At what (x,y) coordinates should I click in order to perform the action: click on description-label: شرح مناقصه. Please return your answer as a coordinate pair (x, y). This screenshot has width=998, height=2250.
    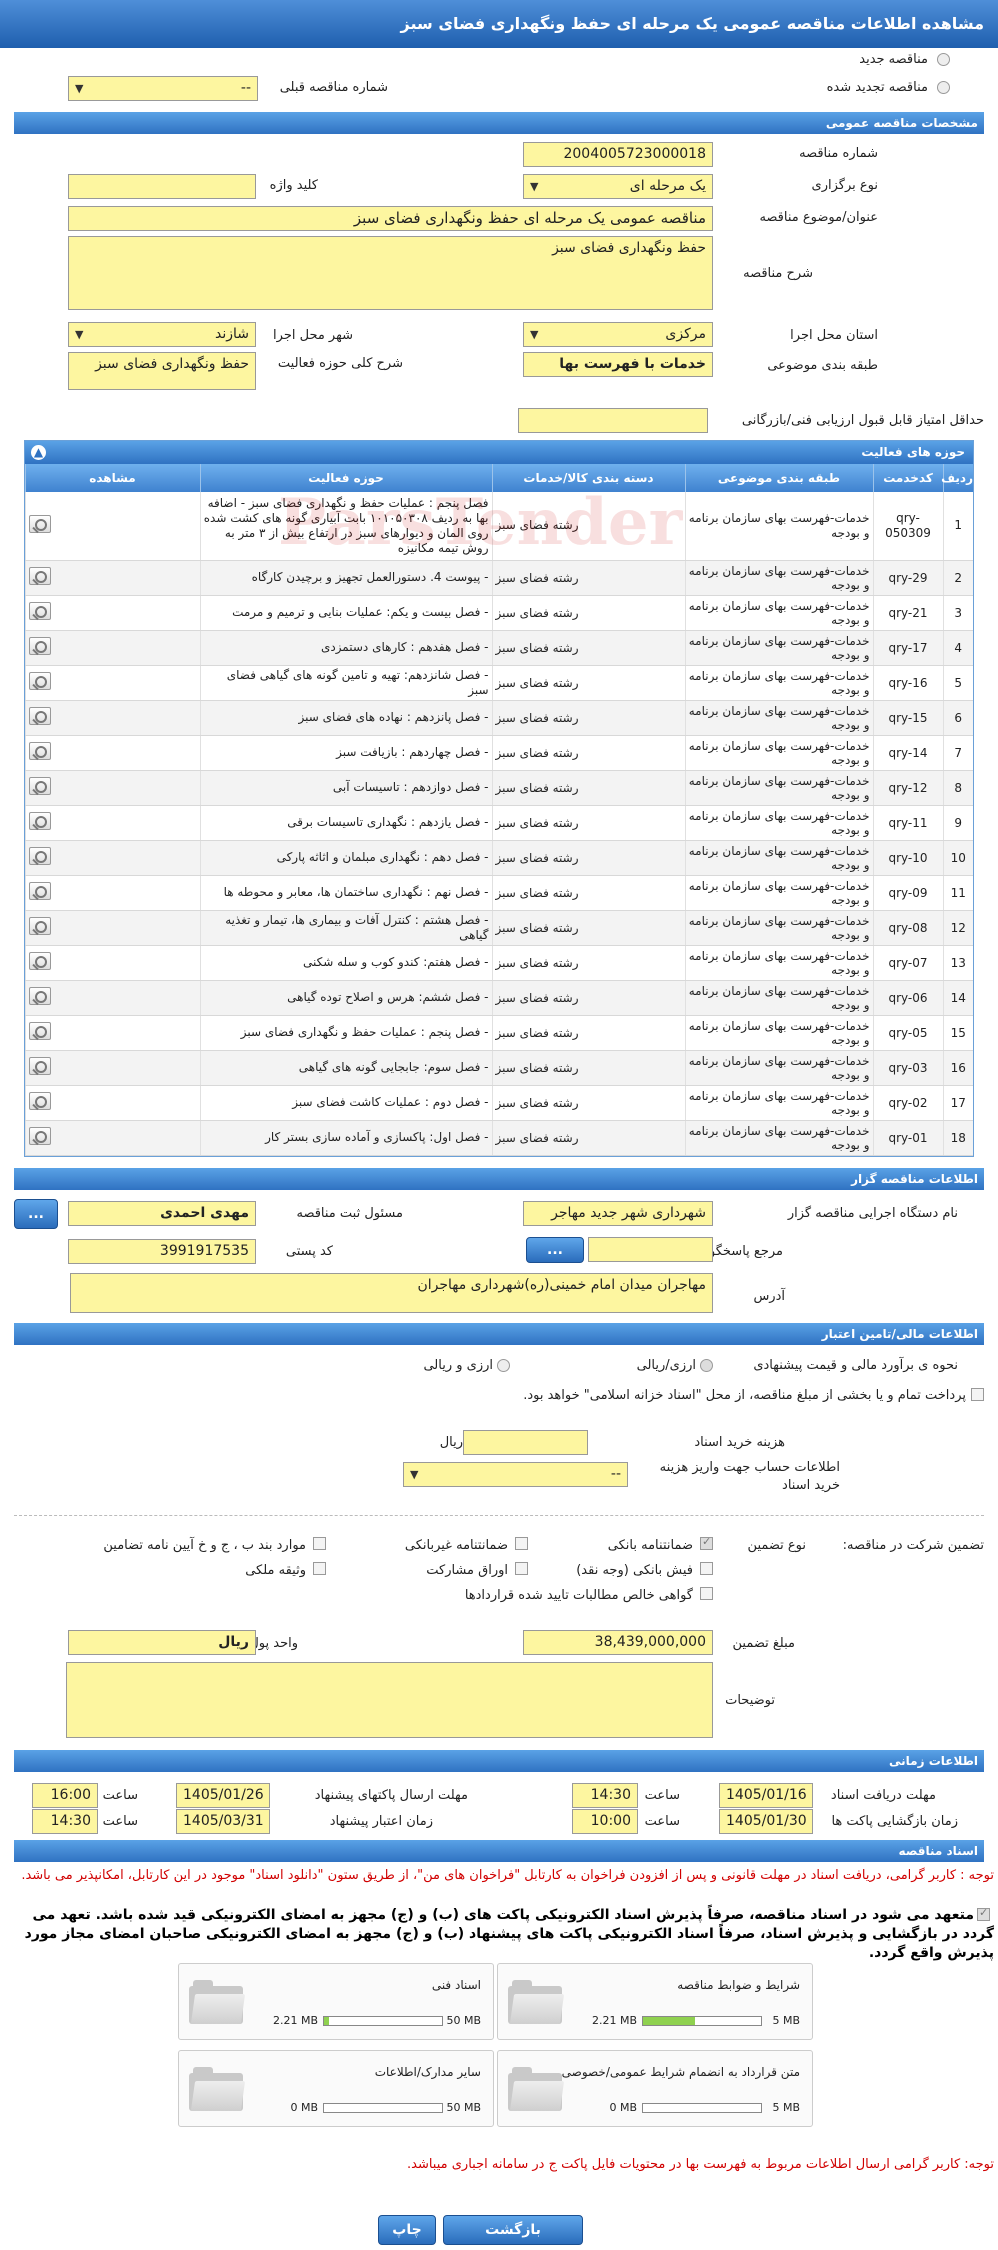
    Looking at the image, I should click on (778, 273).